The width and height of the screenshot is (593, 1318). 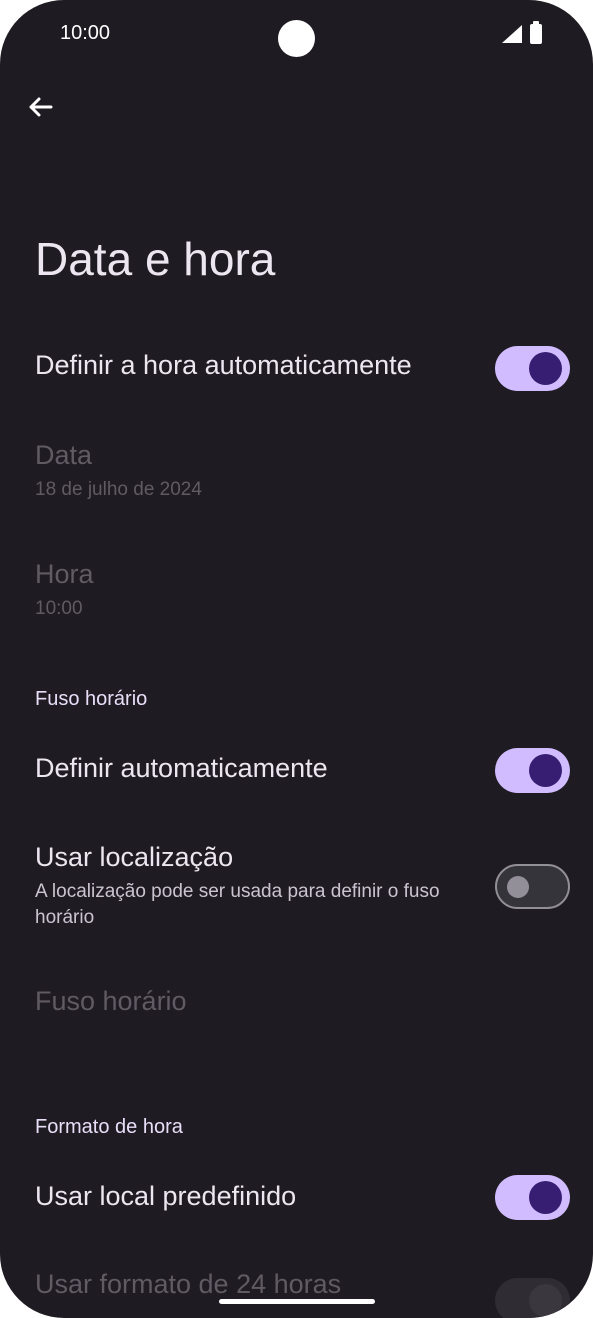 I want to click on use-24h-row: Usar formato de 24 horas, so click(x=250, y=1284).